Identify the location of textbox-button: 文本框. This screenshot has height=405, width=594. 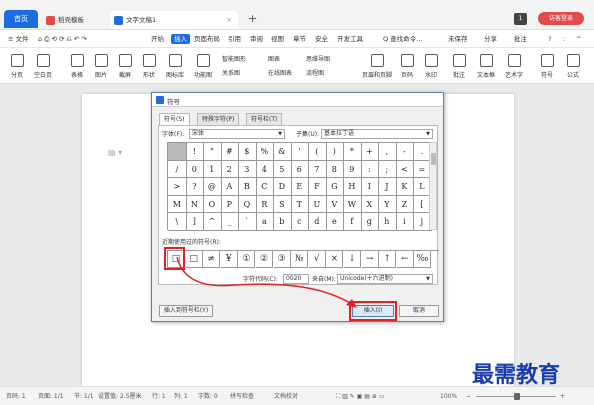
(486, 66).